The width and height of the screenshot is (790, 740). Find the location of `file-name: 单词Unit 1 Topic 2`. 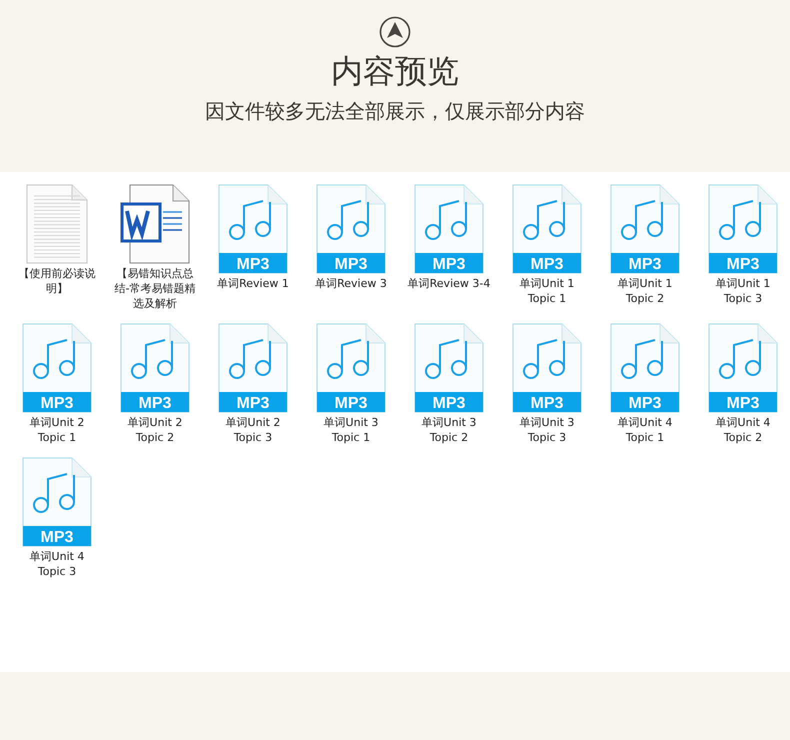

file-name: 单词Unit 1 Topic 2 is located at coordinates (645, 291).